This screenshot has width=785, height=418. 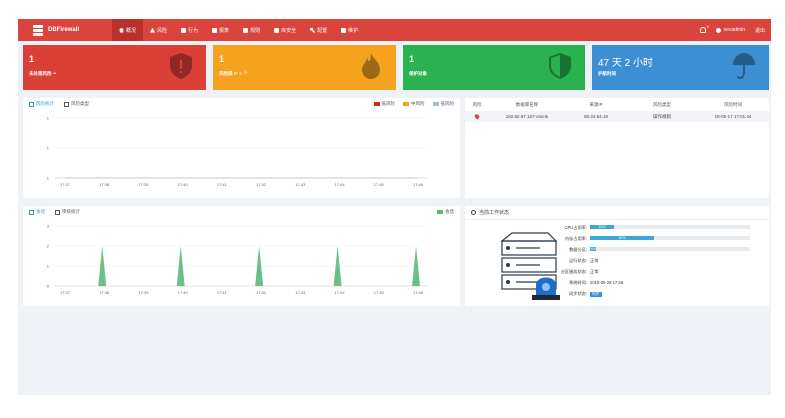 What do you see at coordinates (660, 272) in the screenshot?
I see `state-row: 分区服务状态: 正常` at bounding box center [660, 272].